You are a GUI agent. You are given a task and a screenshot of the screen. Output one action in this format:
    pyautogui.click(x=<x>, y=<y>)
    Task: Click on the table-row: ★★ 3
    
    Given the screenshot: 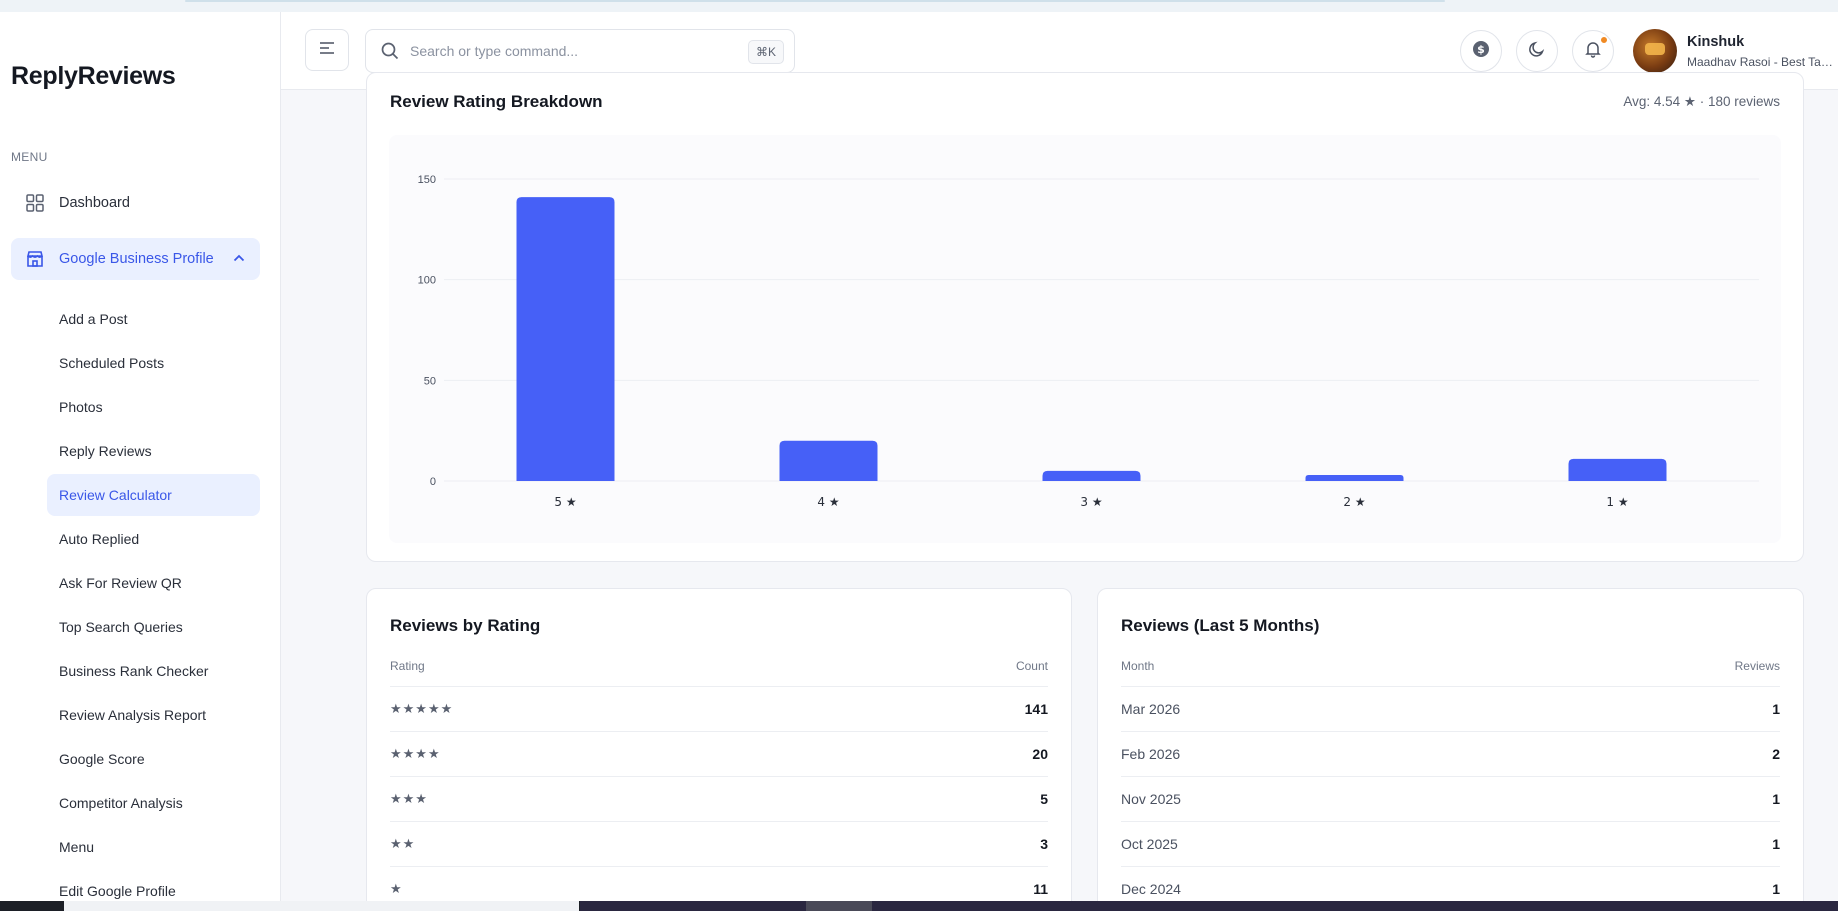 What is the action you would take?
    pyautogui.click(x=719, y=844)
    